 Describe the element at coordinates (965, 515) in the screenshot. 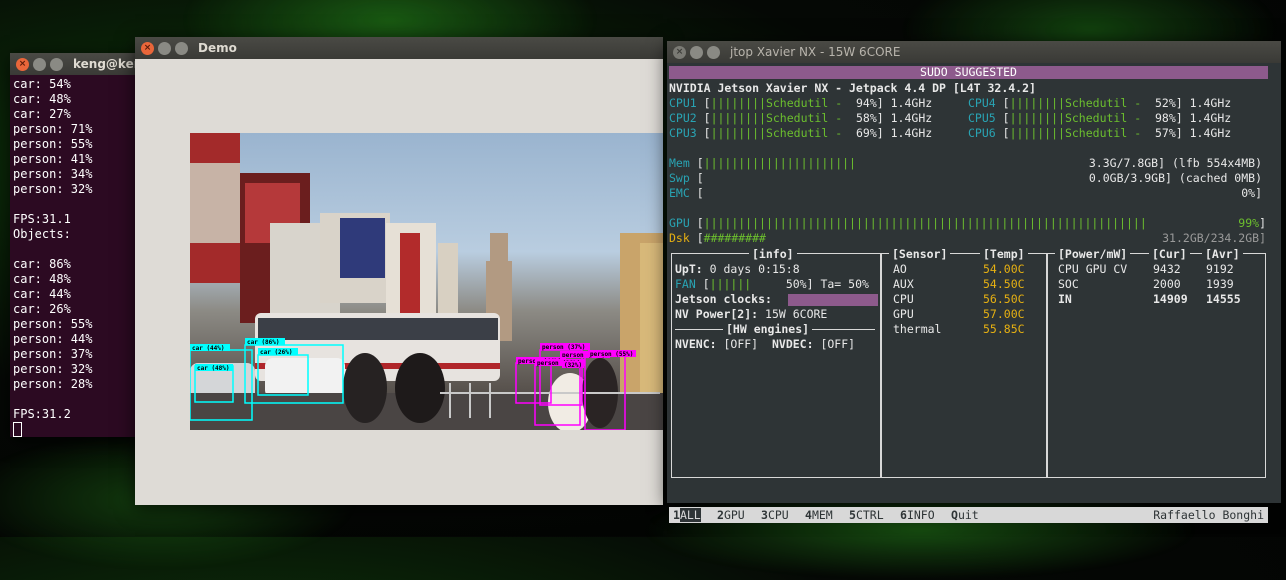

I see `menu-item-uit: Quit` at that location.